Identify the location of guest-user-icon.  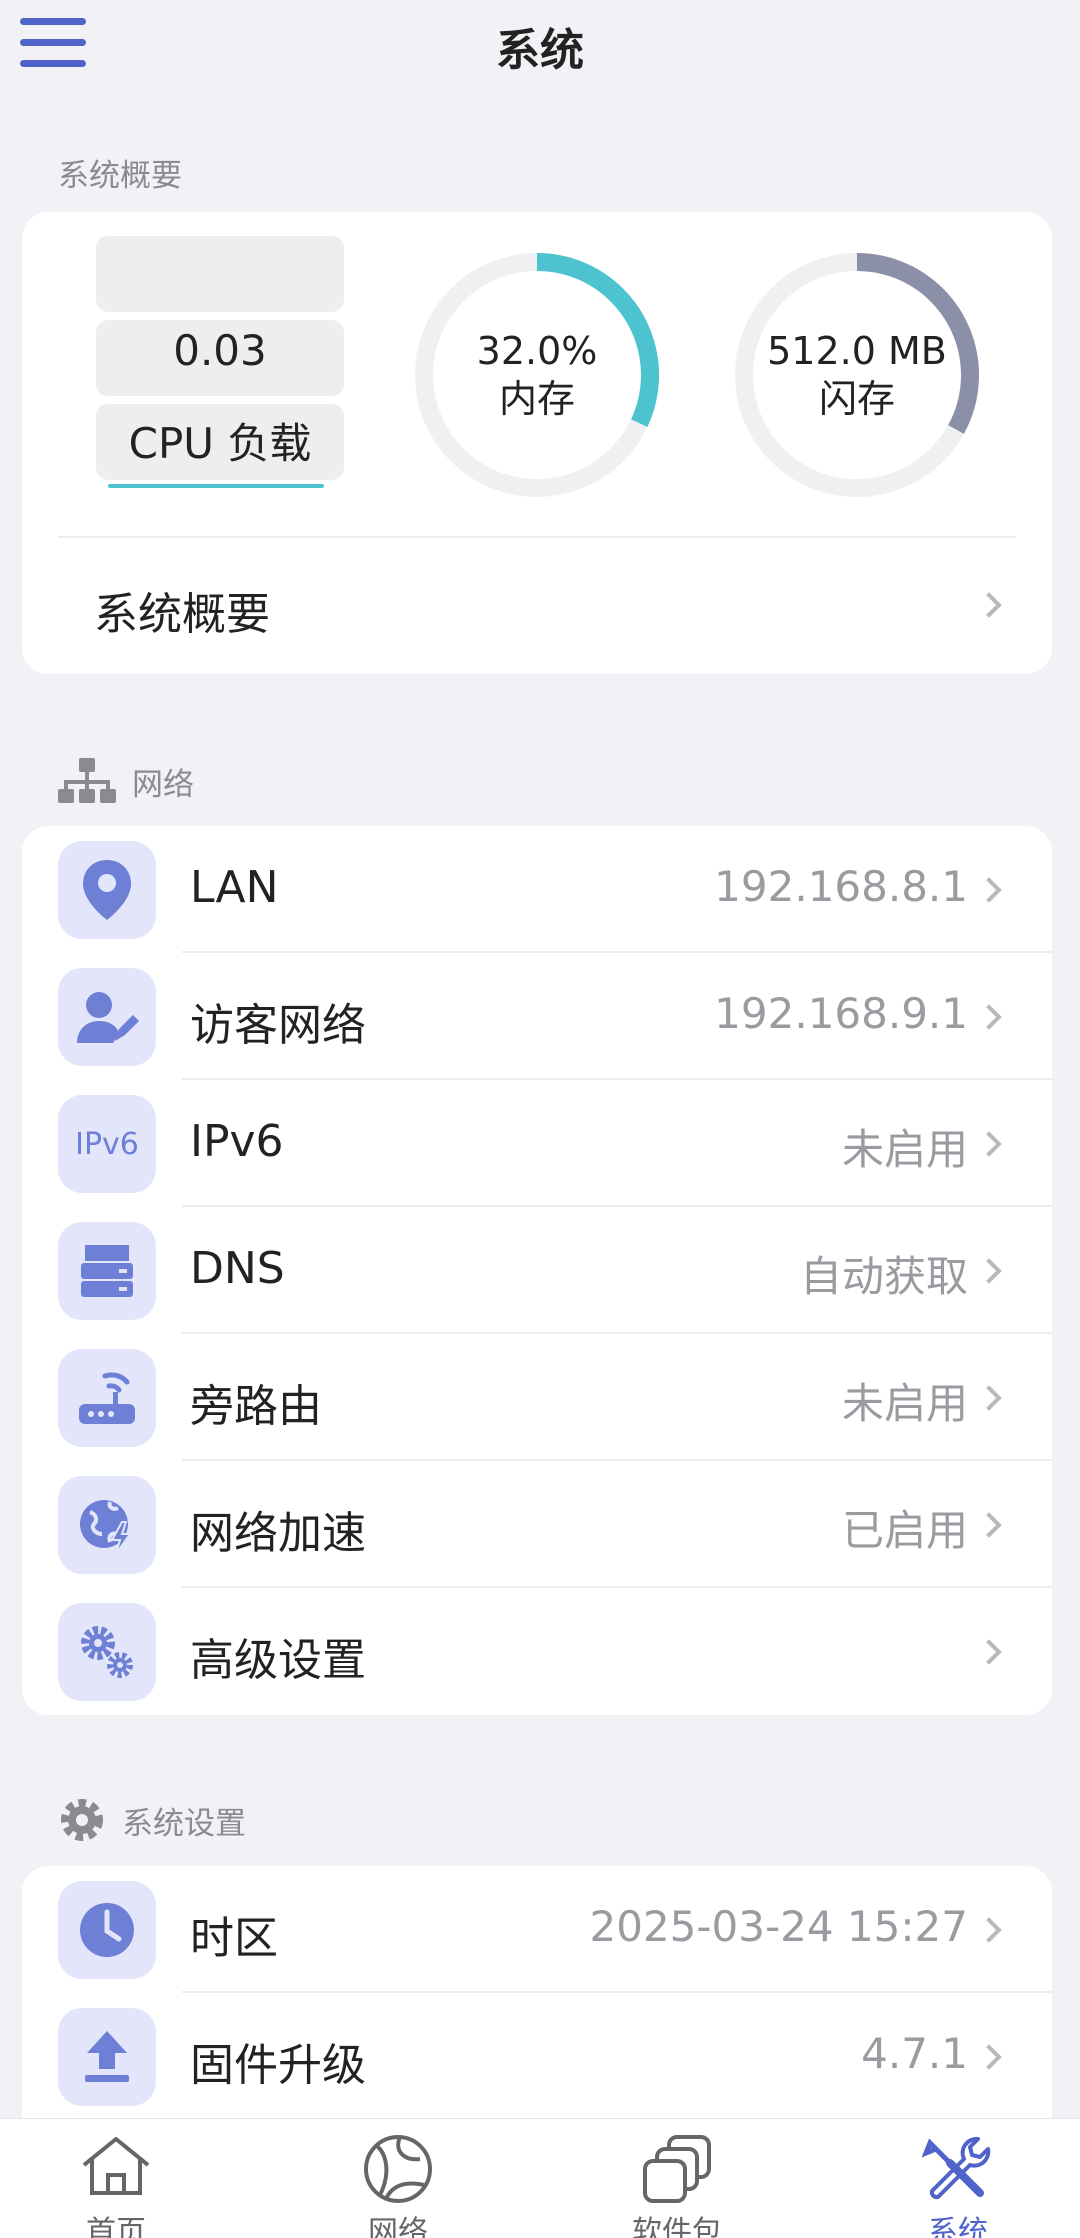
(107, 1017).